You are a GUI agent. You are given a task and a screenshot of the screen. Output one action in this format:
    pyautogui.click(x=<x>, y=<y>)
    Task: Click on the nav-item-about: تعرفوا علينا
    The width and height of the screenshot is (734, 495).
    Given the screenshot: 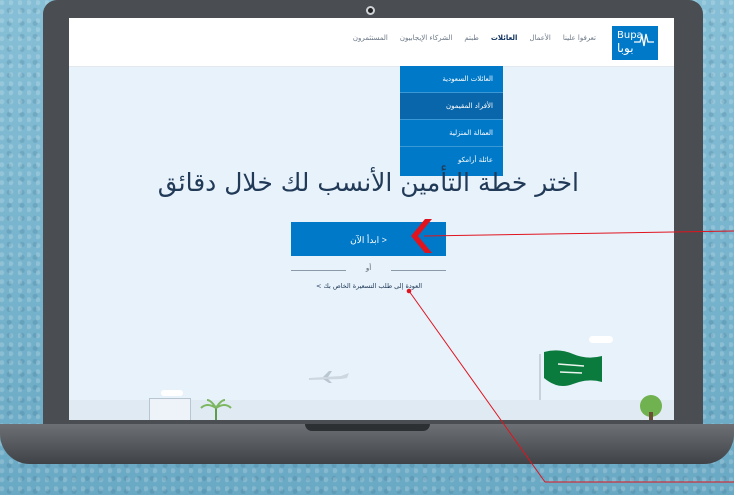 What is the action you would take?
    pyautogui.click(x=579, y=38)
    